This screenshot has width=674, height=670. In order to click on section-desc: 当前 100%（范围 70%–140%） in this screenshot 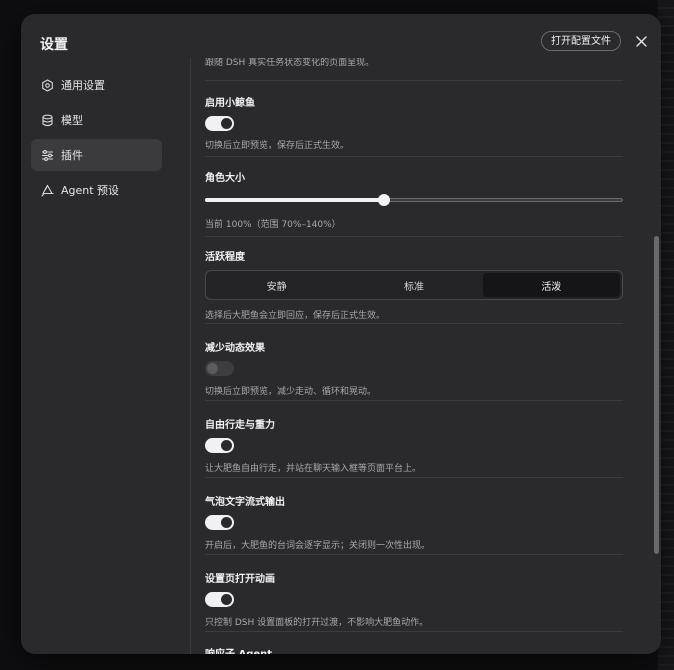, I will do `click(273, 225)`.